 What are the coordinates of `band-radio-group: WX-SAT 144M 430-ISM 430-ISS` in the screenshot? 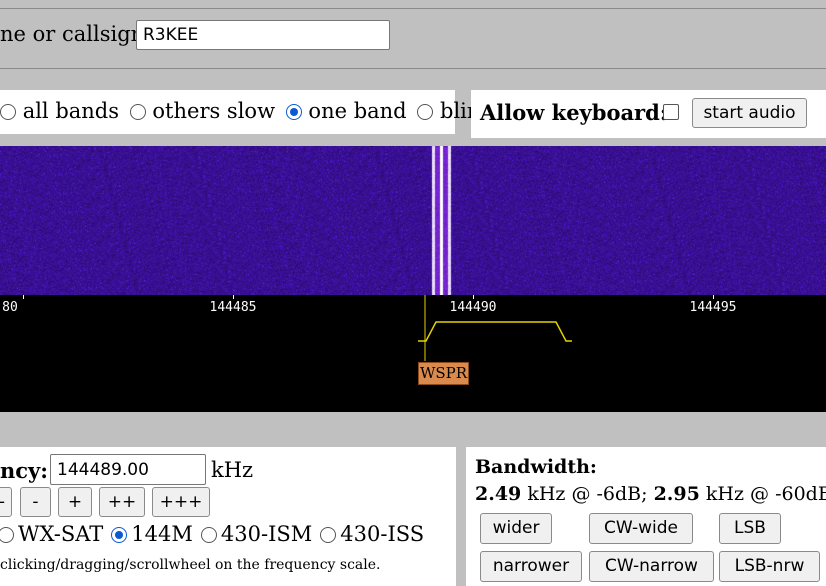 It's located at (216, 534).